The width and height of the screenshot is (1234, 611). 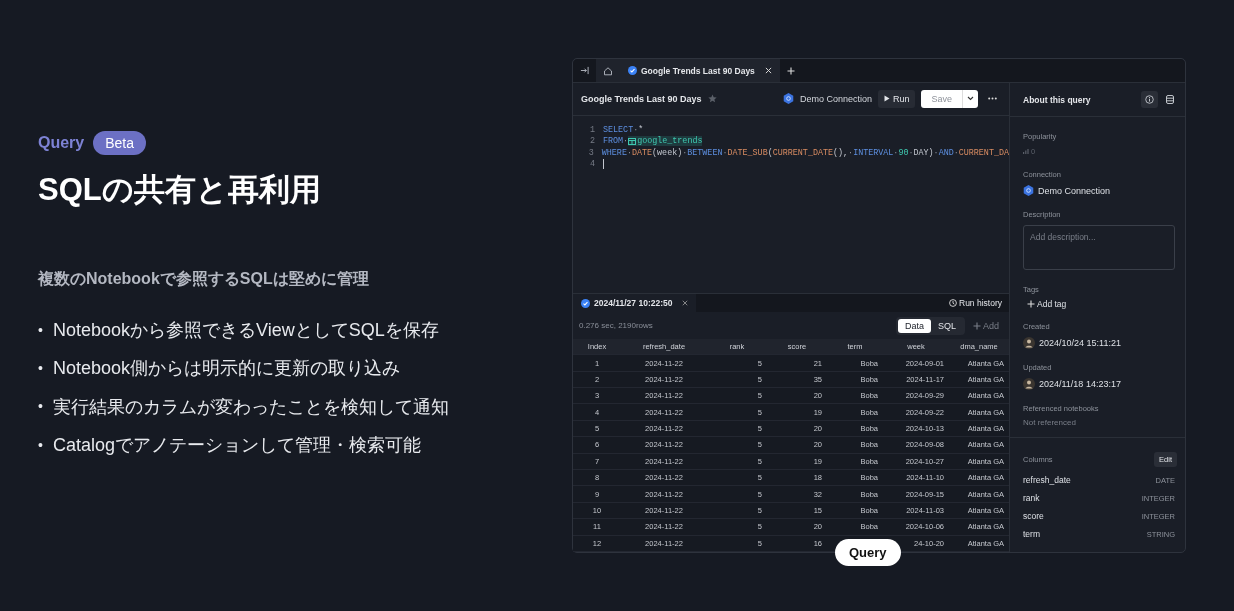 What do you see at coordinates (618, 129) in the screenshot?
I see `code-token: SELECT` at bounding box center [618, 129].